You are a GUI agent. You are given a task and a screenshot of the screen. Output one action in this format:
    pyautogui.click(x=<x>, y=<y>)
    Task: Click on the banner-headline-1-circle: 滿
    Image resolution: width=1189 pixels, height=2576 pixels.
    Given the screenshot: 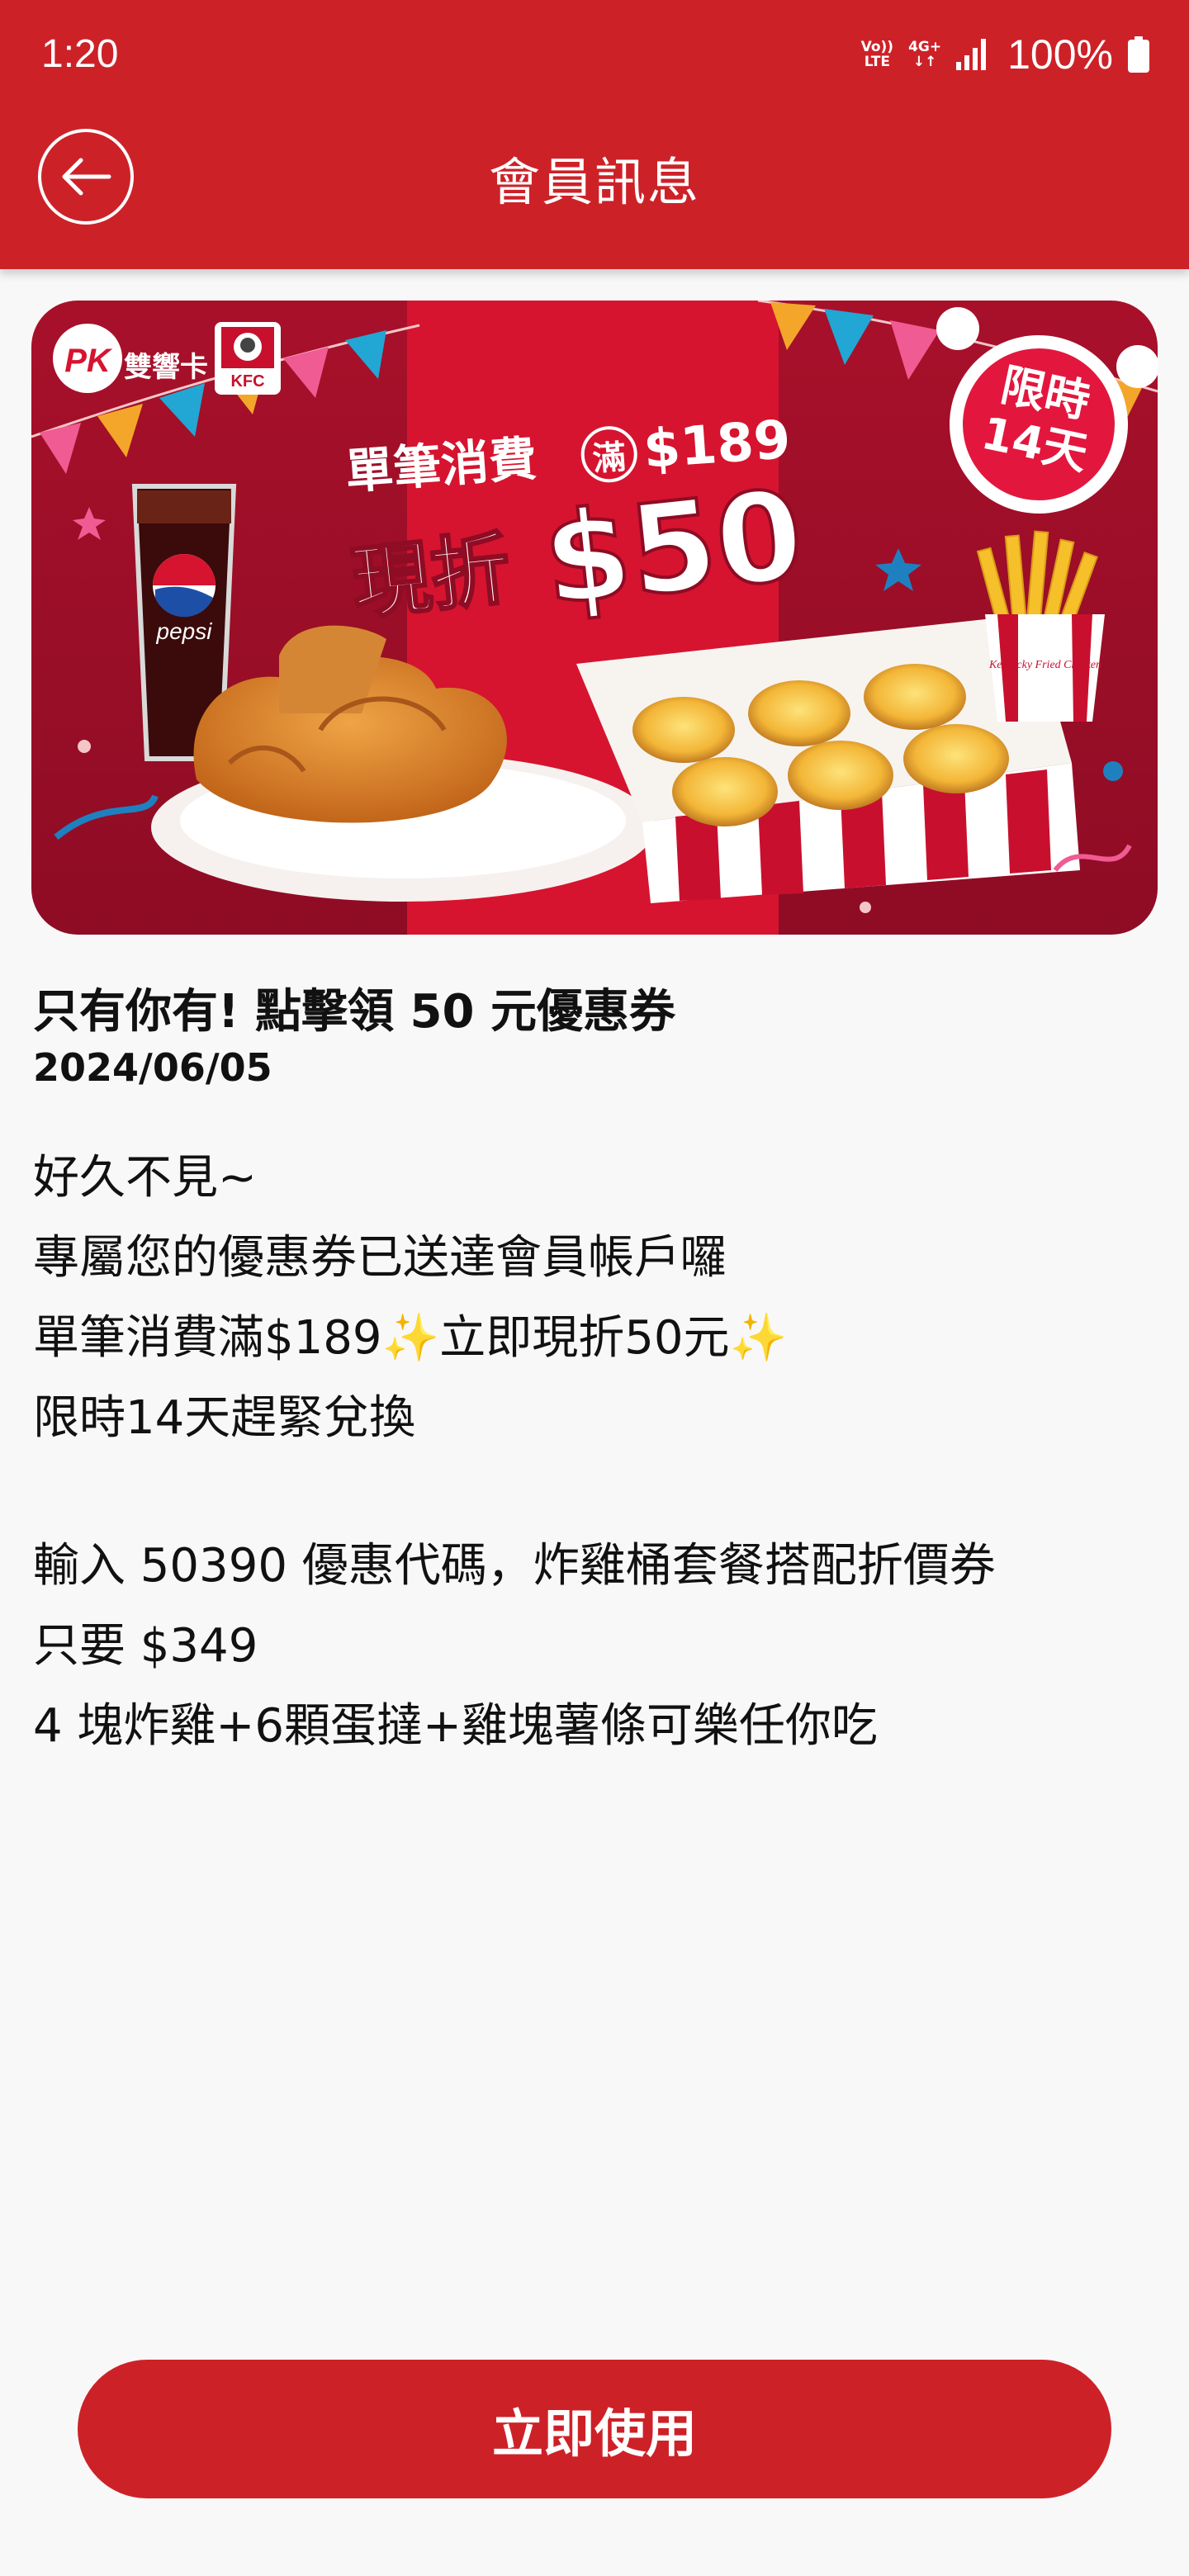 What is the action you would take?
    pyautogui.click(x=610, y=458)
    